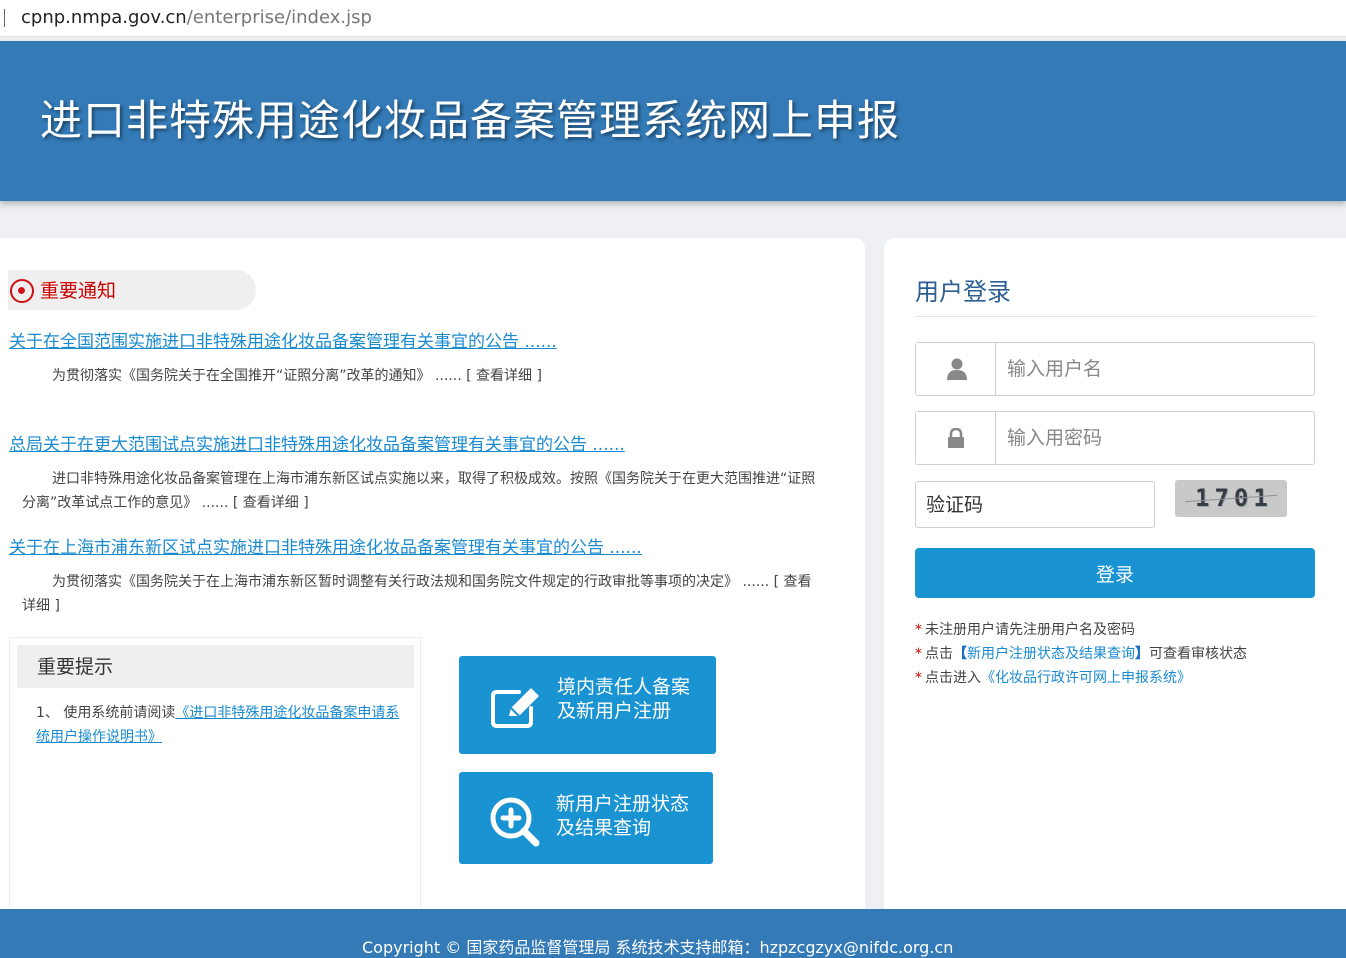 This screenshot has width=1346, height=958. I want to click on password-field, so click(1115, 438).